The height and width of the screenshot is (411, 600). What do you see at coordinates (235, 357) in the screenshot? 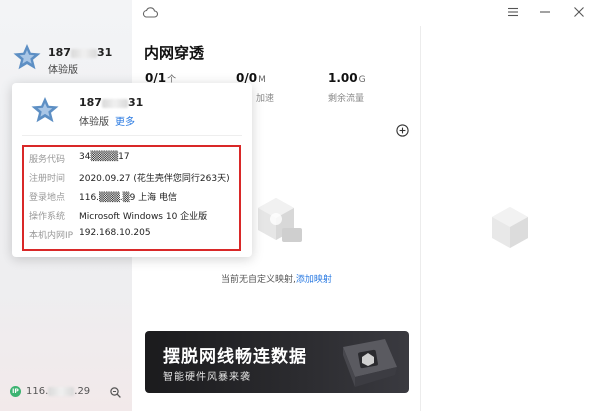
I see `banner-title: 摆脱网线畅连数据` at bounding box center [235, 357].